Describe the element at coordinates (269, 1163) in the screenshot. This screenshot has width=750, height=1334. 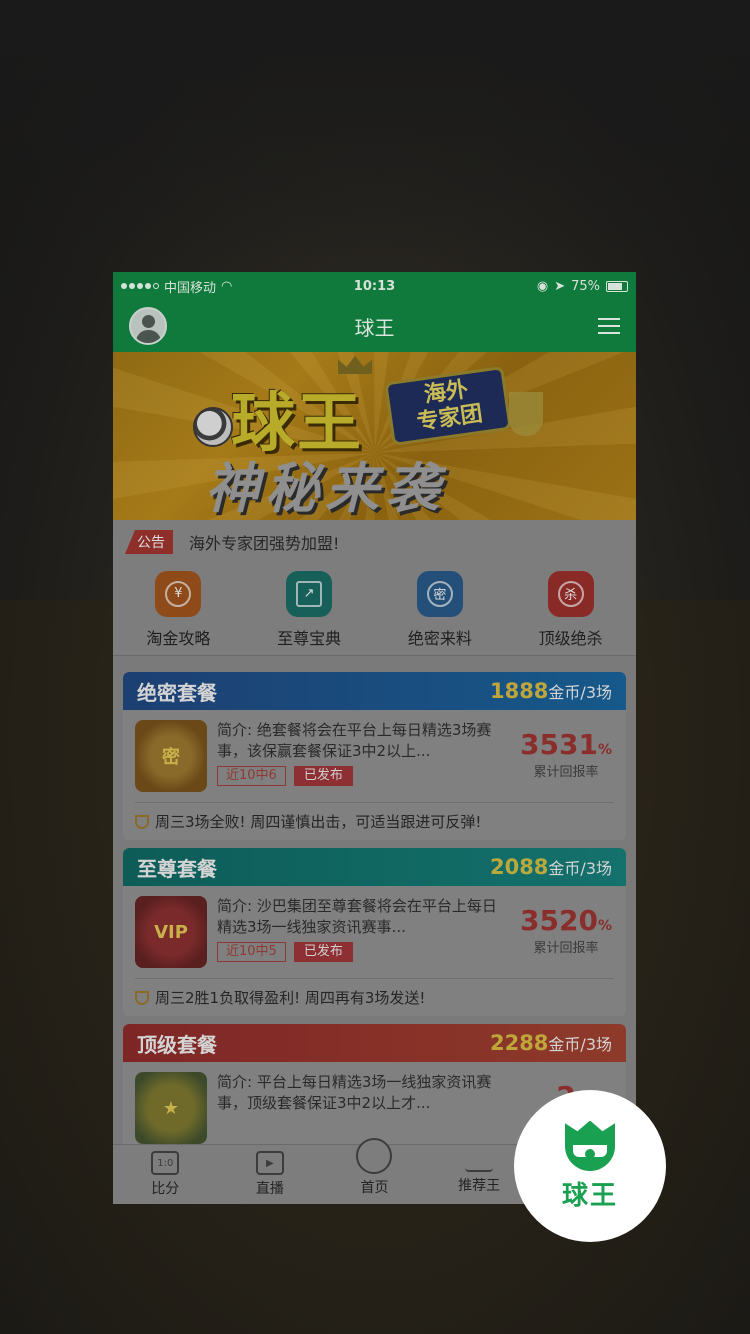
I see `tv-icon: ▶` at that location.